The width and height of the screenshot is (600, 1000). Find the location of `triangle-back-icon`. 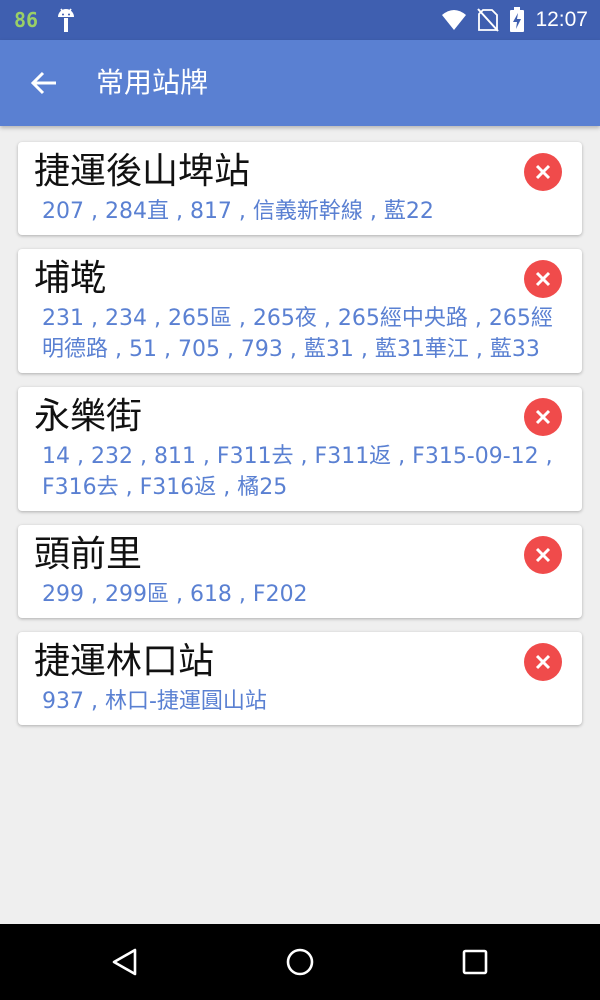

triangle-back-icon is located at coordinates (124, 962).